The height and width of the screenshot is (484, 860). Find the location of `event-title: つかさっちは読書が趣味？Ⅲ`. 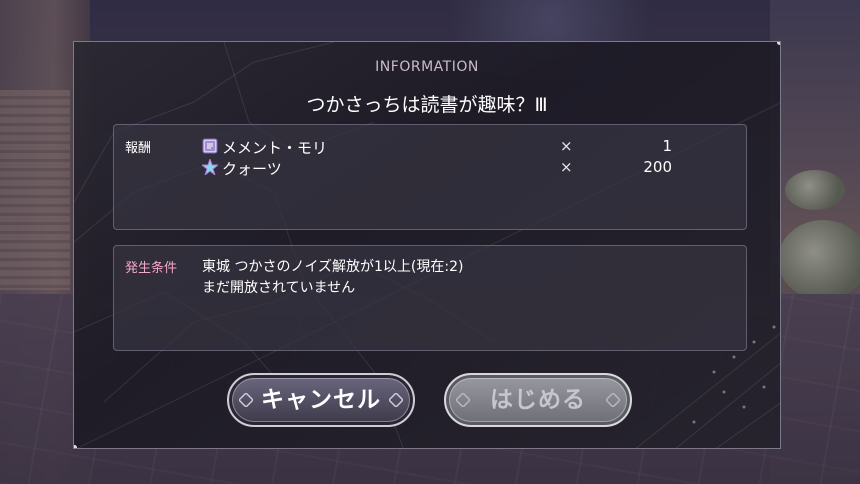

event-title: つかさっちは読書が趣味？Ⅲ is located at coordinates (427, 105).